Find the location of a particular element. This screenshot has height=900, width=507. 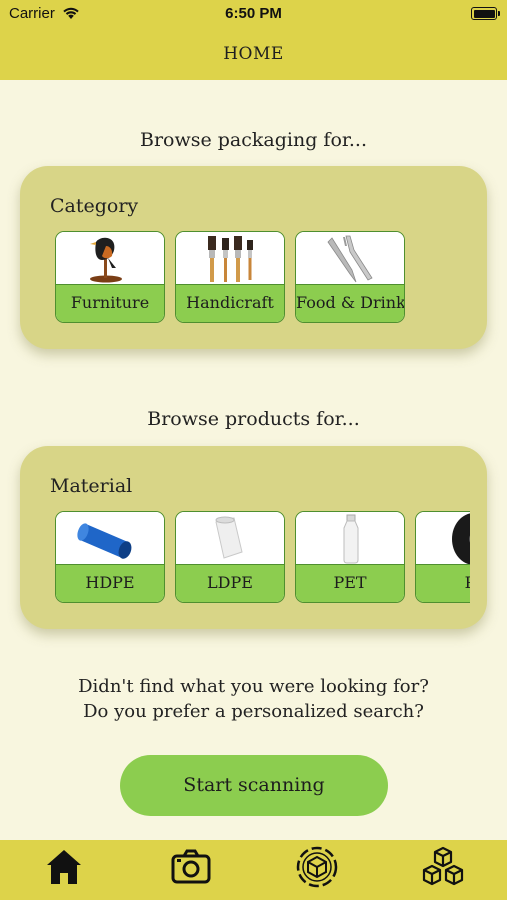

material-tile-pet: PET is located at coordinates (350, 557).